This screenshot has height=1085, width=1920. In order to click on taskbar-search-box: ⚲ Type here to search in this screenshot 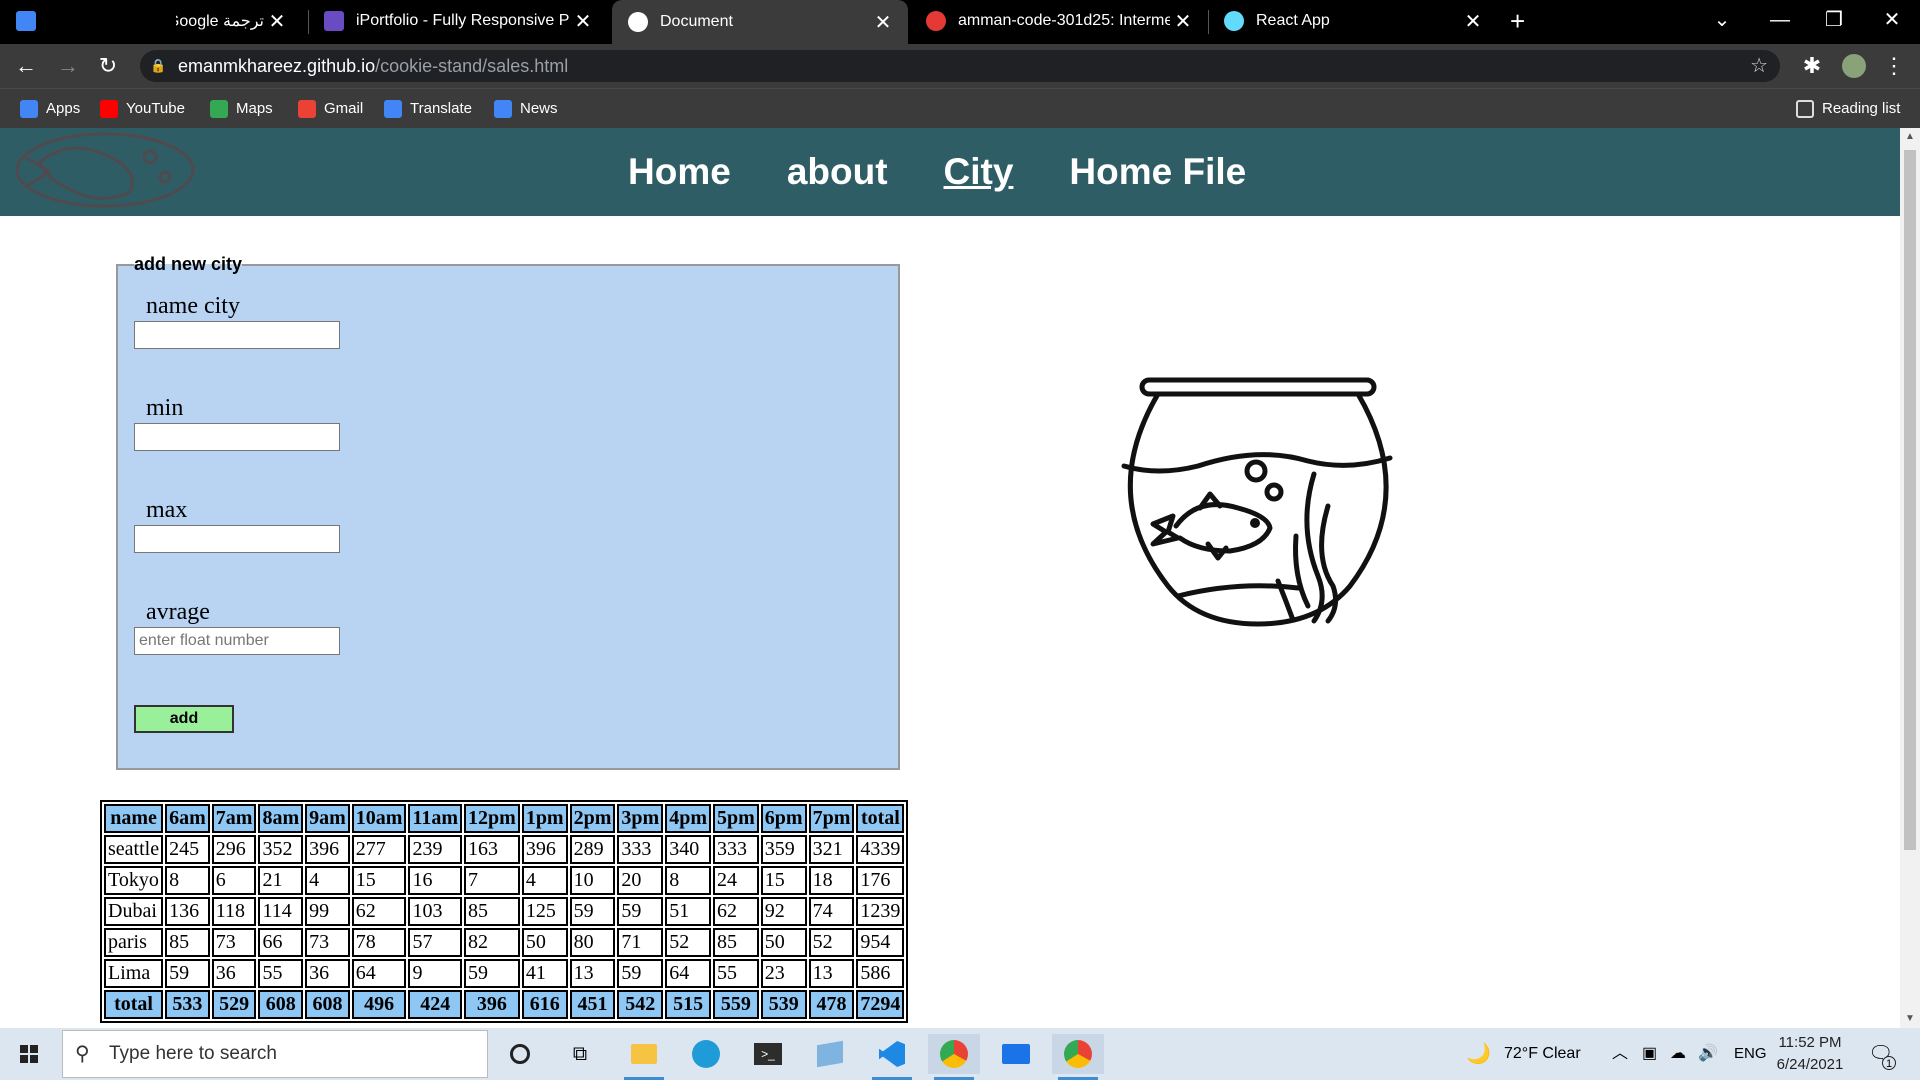, I will do `click(275, 1054)`.